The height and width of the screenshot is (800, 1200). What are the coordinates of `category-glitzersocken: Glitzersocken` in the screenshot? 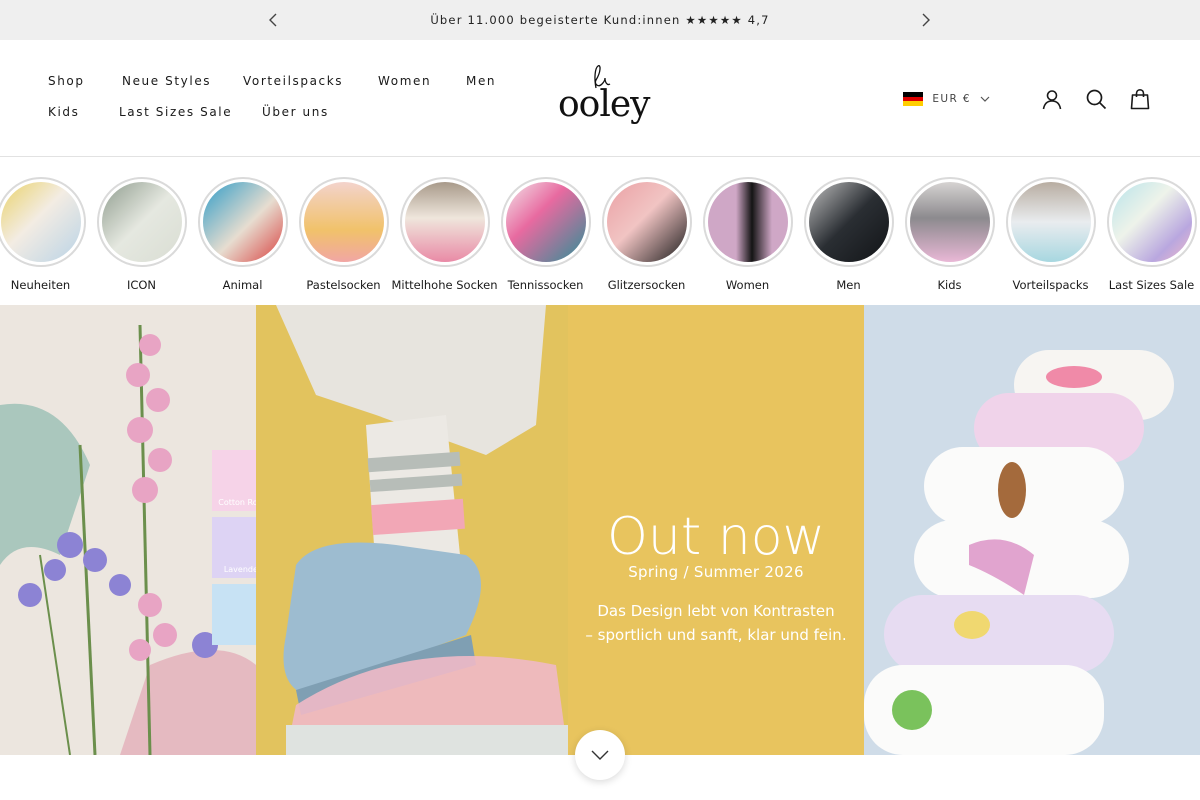 It's located at (646, 234).